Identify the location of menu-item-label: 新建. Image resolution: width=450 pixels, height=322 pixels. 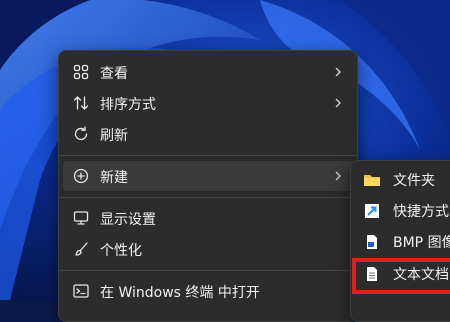
(114, 178).